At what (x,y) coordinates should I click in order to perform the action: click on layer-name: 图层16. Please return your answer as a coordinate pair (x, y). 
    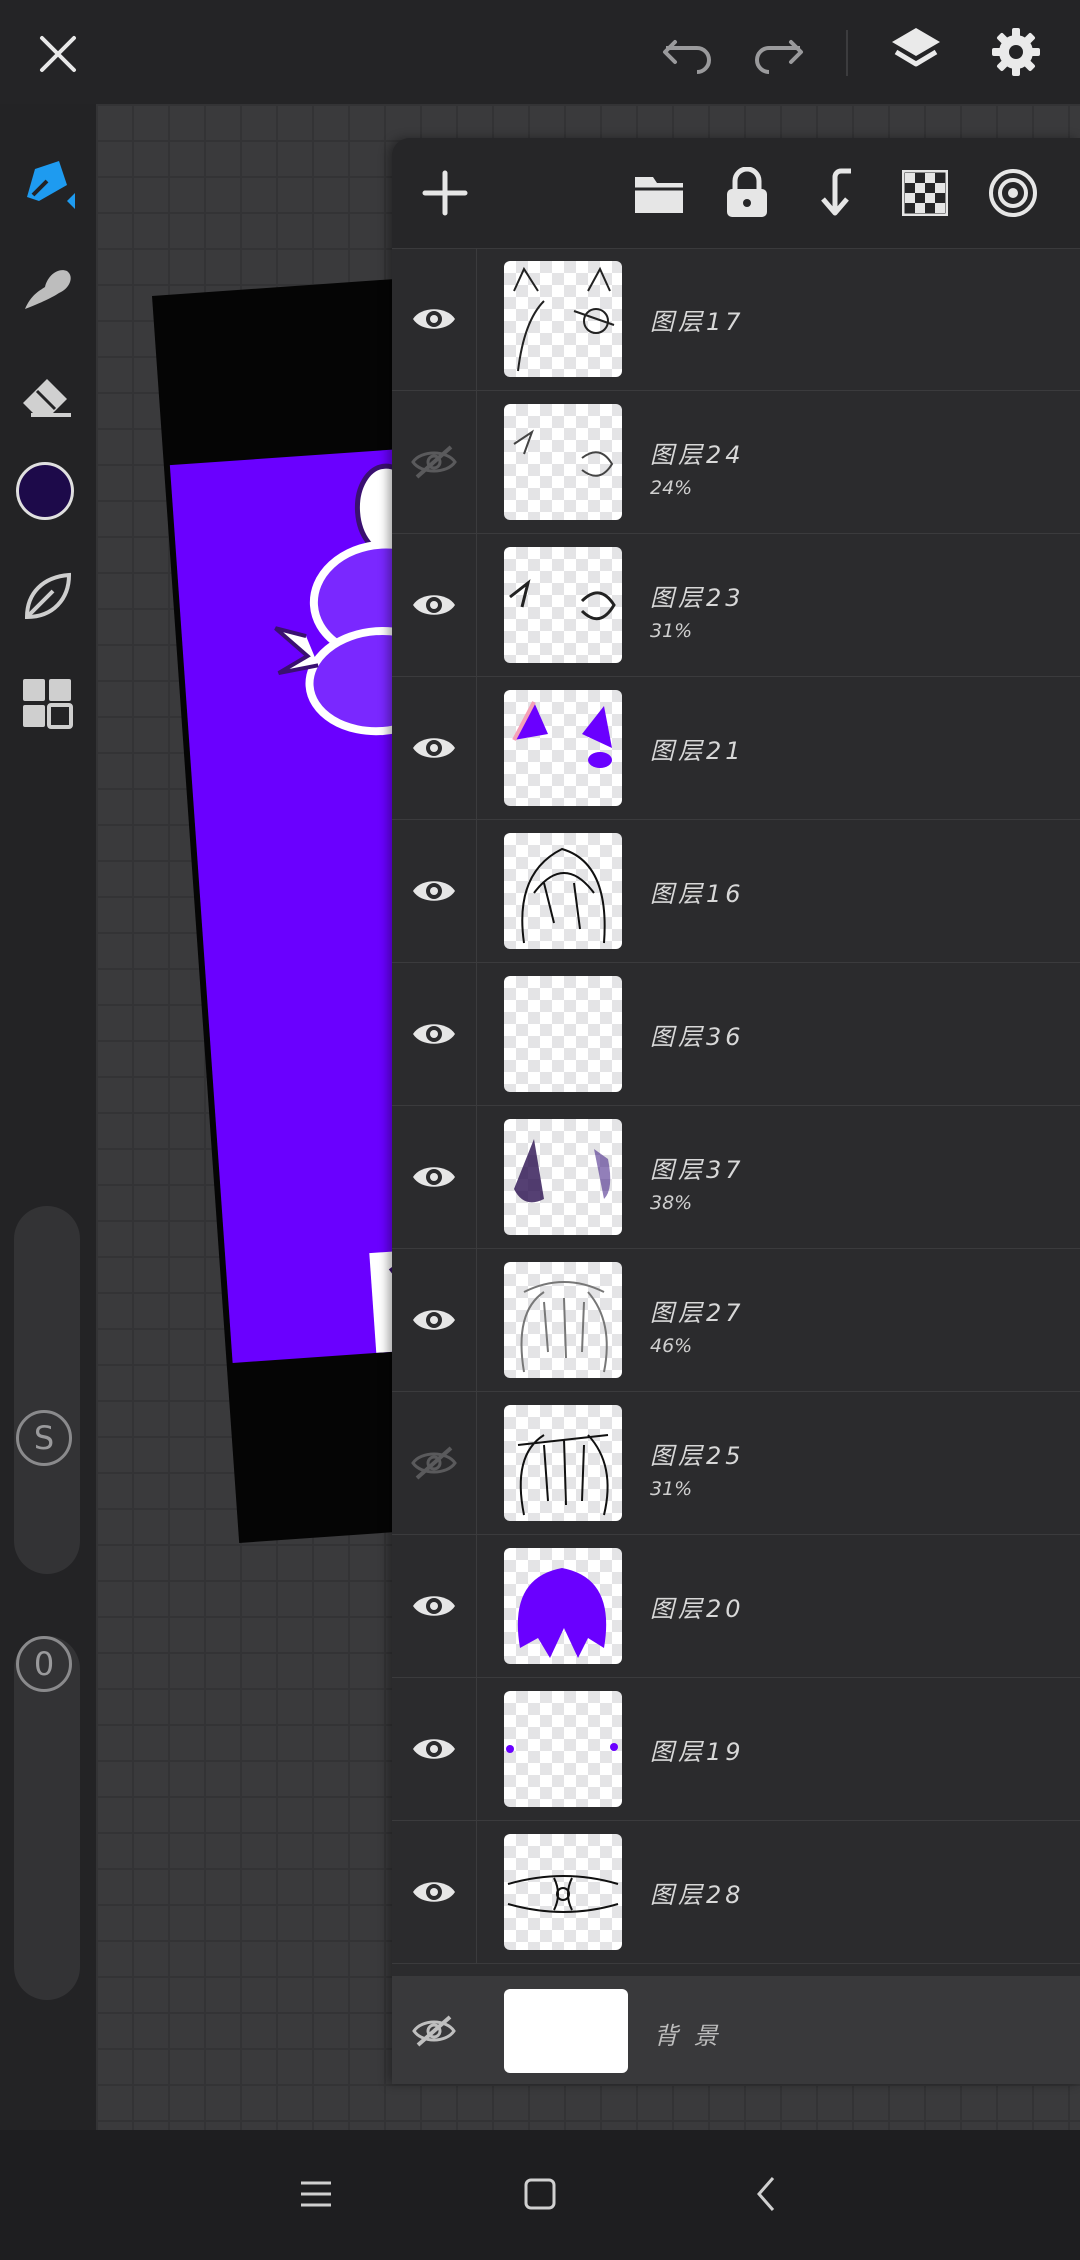
    Looking at the image, I should click on (697, 894).